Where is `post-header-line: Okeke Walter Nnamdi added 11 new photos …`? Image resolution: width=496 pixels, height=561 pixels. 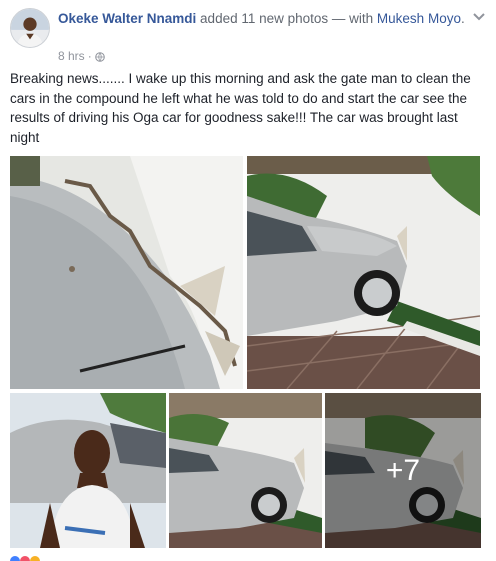 post-header-line: Okeke Walter Nnamdi added 11 new photos … is located at coordinates (263, 18).